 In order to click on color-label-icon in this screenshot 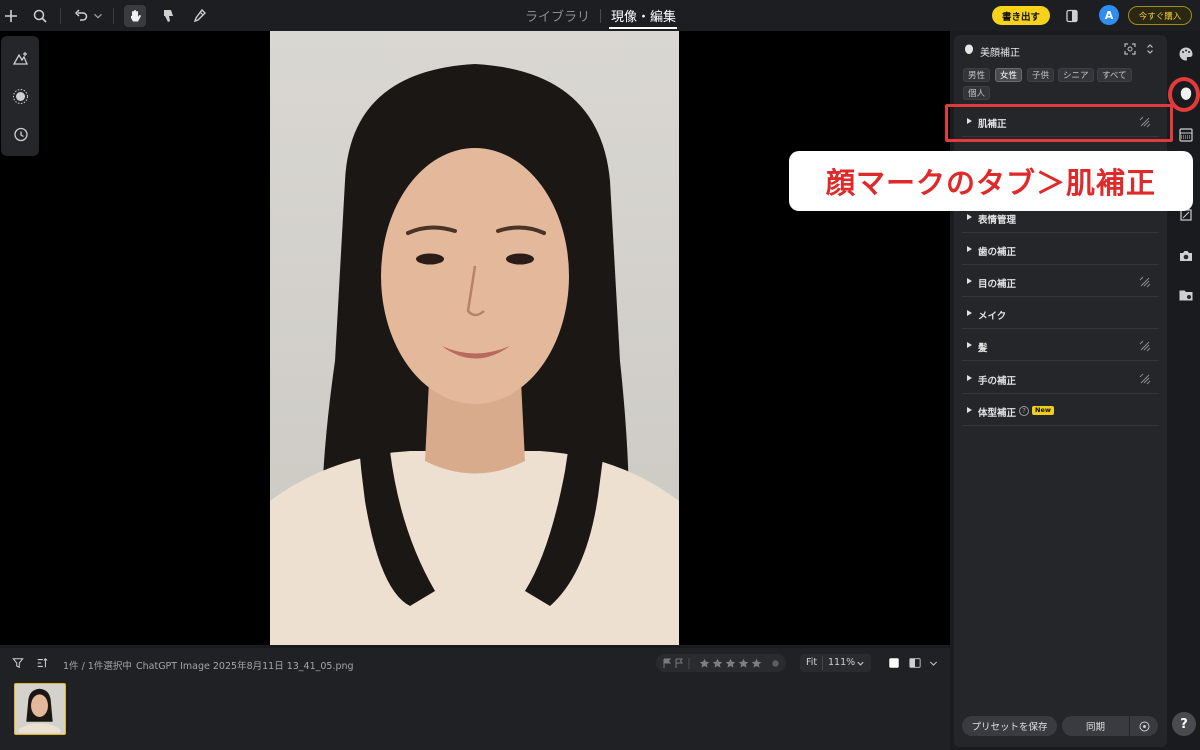, I will do `click(775, 663)`.